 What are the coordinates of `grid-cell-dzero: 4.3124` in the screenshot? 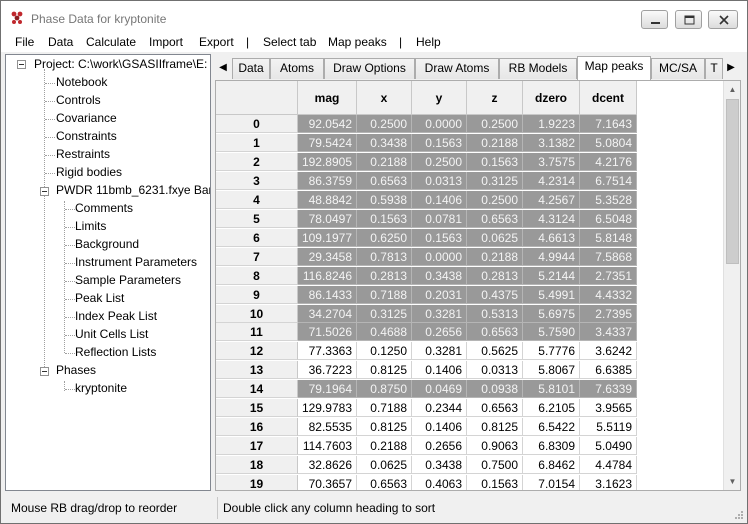 It's located at (551, 218).